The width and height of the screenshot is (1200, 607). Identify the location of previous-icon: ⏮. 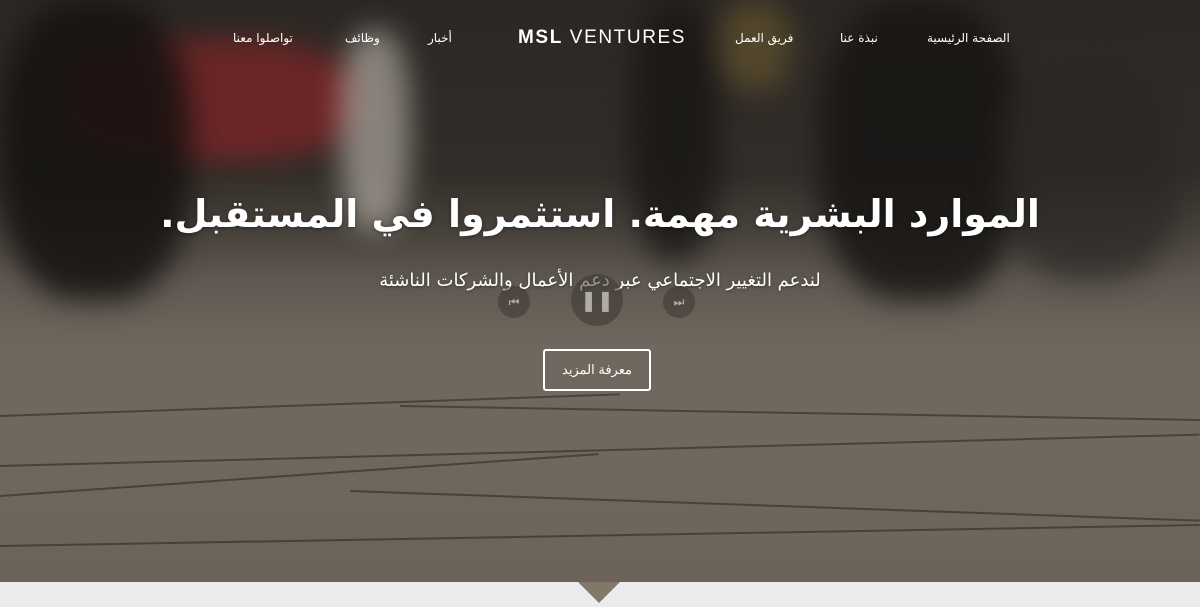
(514, 302).